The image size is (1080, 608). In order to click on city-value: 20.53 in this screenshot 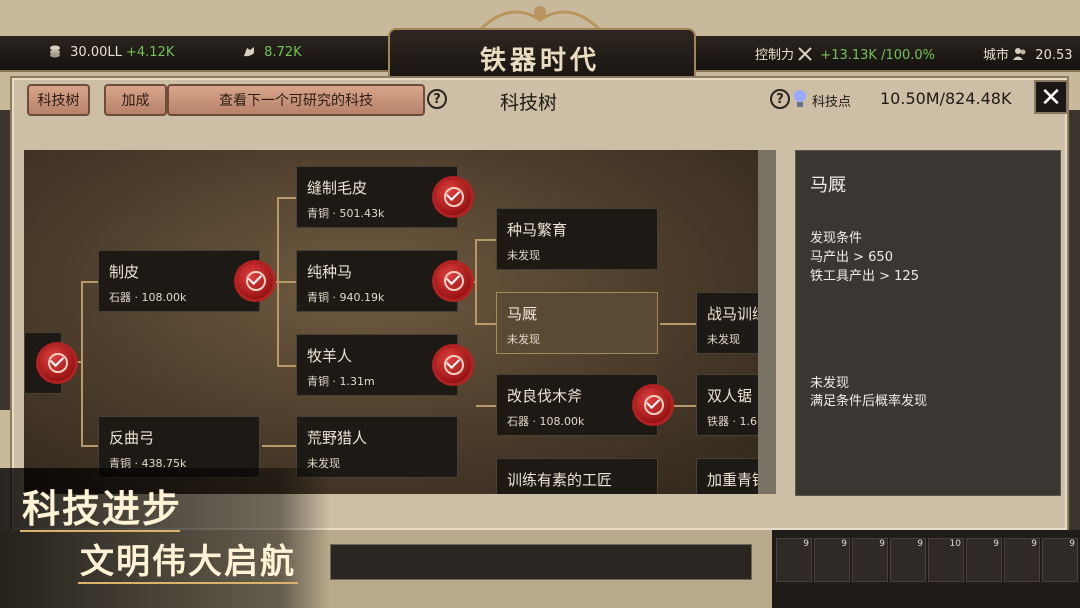, I will do `click(1054, 55)`.